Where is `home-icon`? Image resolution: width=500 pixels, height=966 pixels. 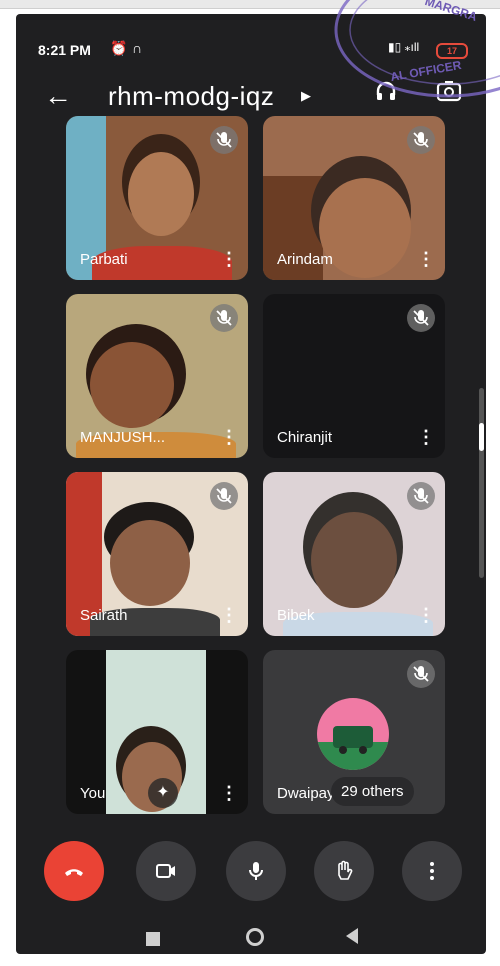 home-icon is located at coordinates (255, 937).